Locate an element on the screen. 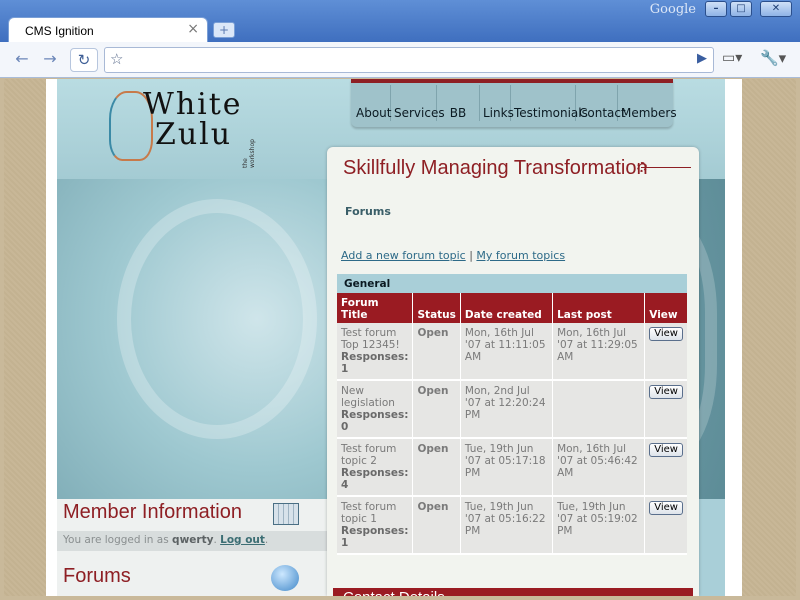  browser-tab: CMS Ignition × is located at coordinates (108, 30).